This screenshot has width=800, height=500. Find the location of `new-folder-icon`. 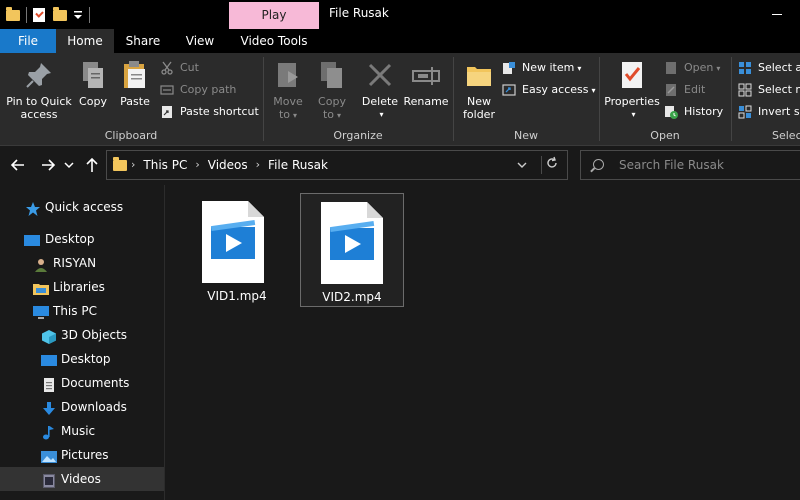

new-folder-icon is located at coordinates (60, 14).